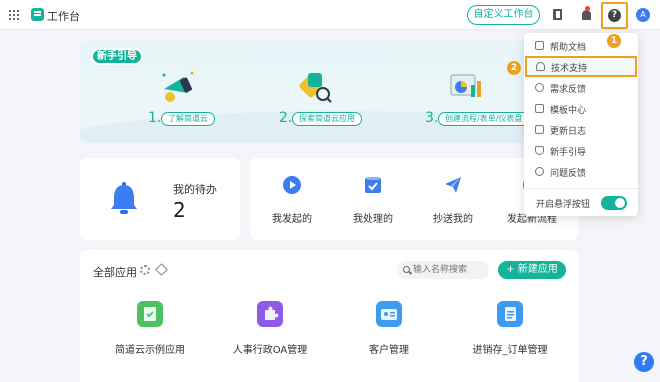 The height and width of the screenshot is (382, 660). Describe the element at coordinates (218, 103) in the screenshot. I see `guide-step-1: 1. 了解简道云` at that location.